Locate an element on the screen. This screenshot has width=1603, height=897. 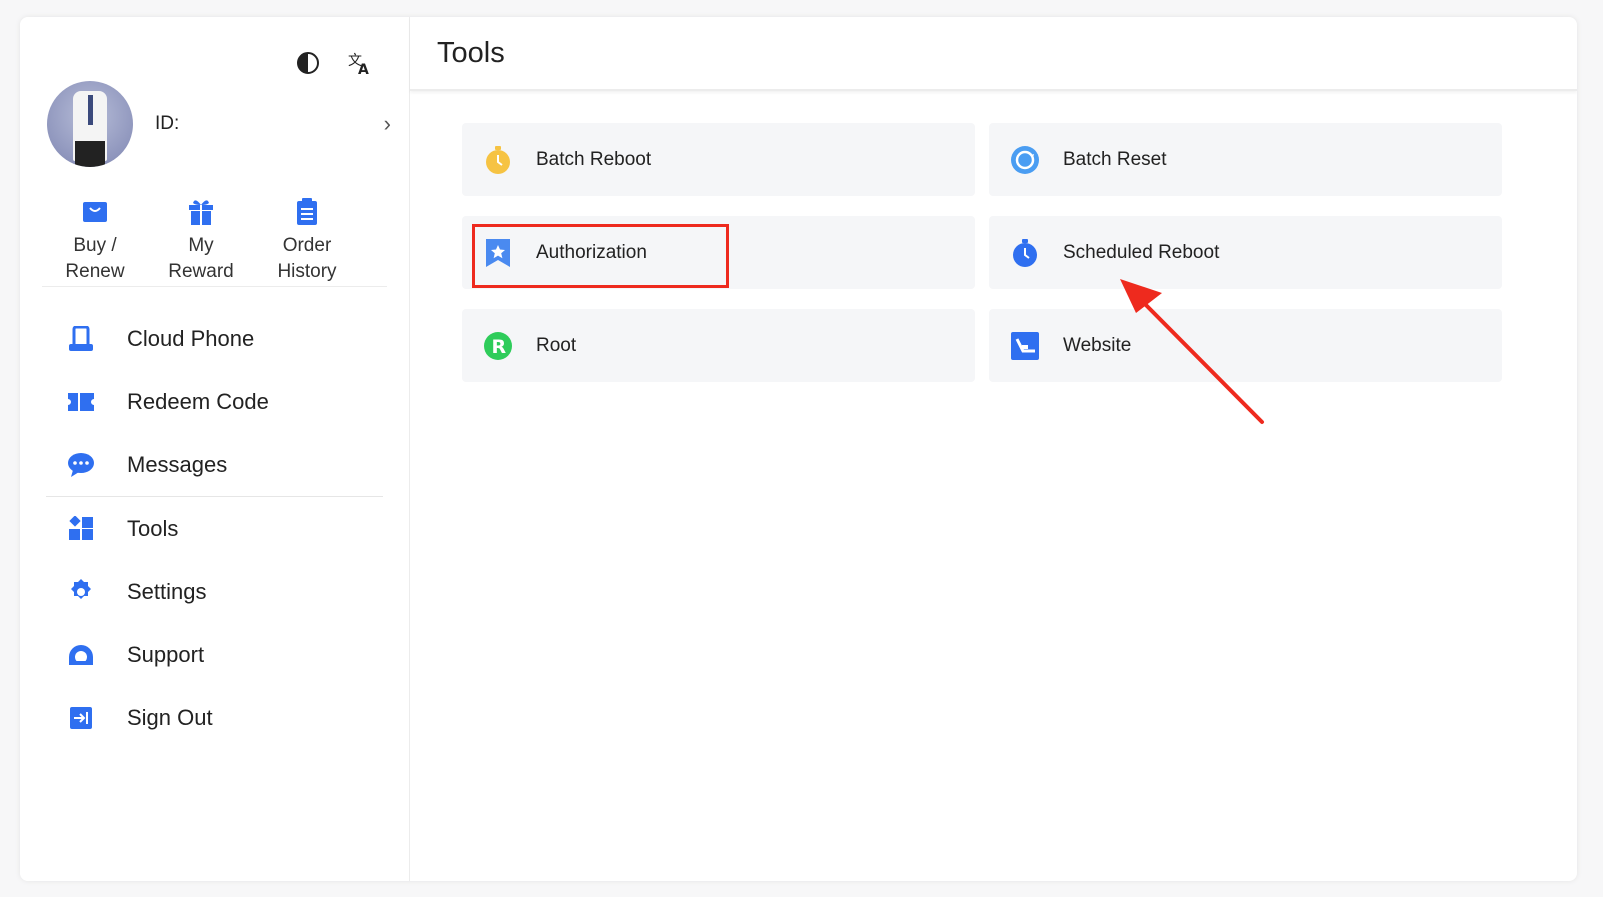
svg-text: R is located at coordinates (499, 347).